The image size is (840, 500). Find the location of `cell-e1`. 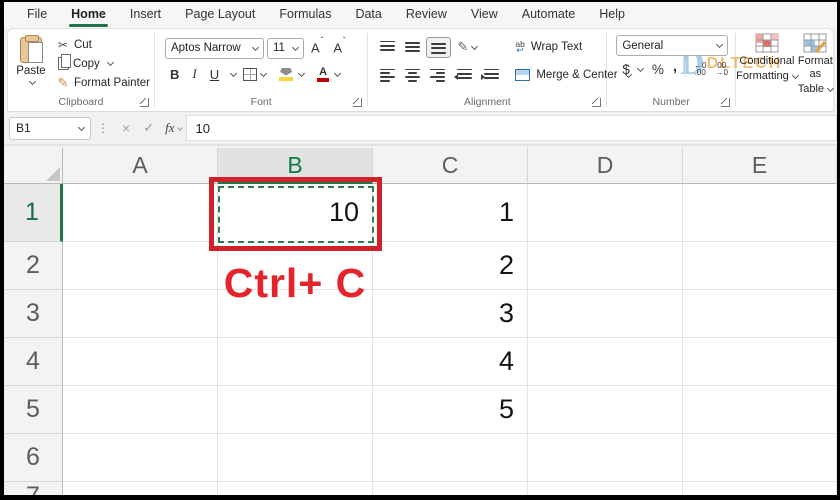

cell-e1 is located at coordinates (760, 213).